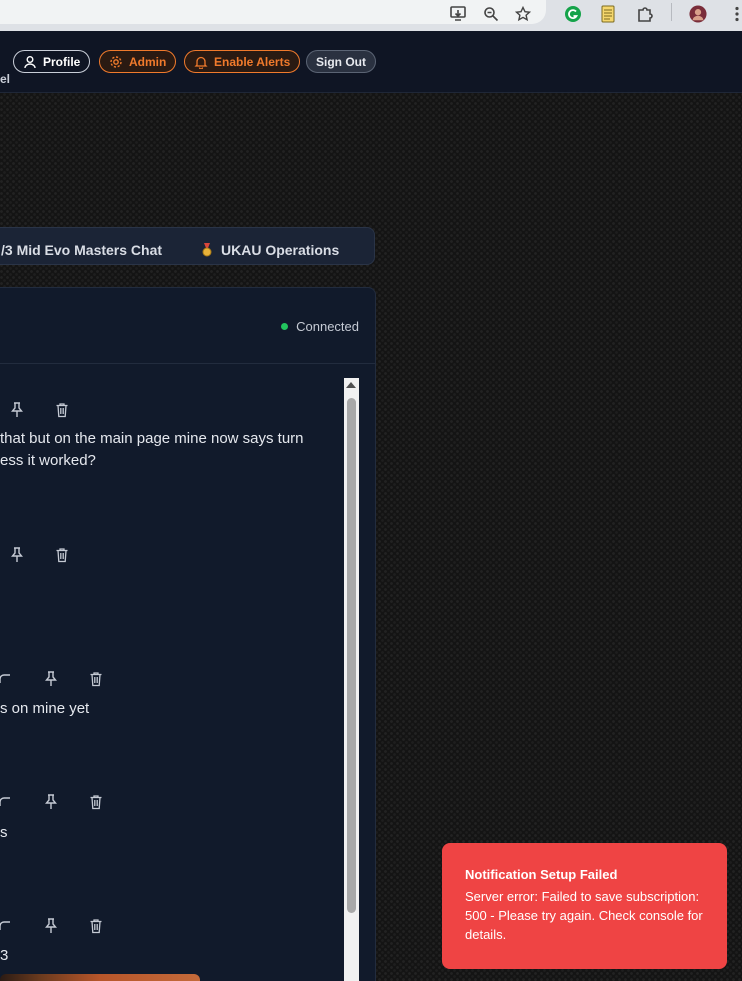  Describe the element at coordinates (491, 14) in the screenshot. I see `zoom-out-icon` at that location.